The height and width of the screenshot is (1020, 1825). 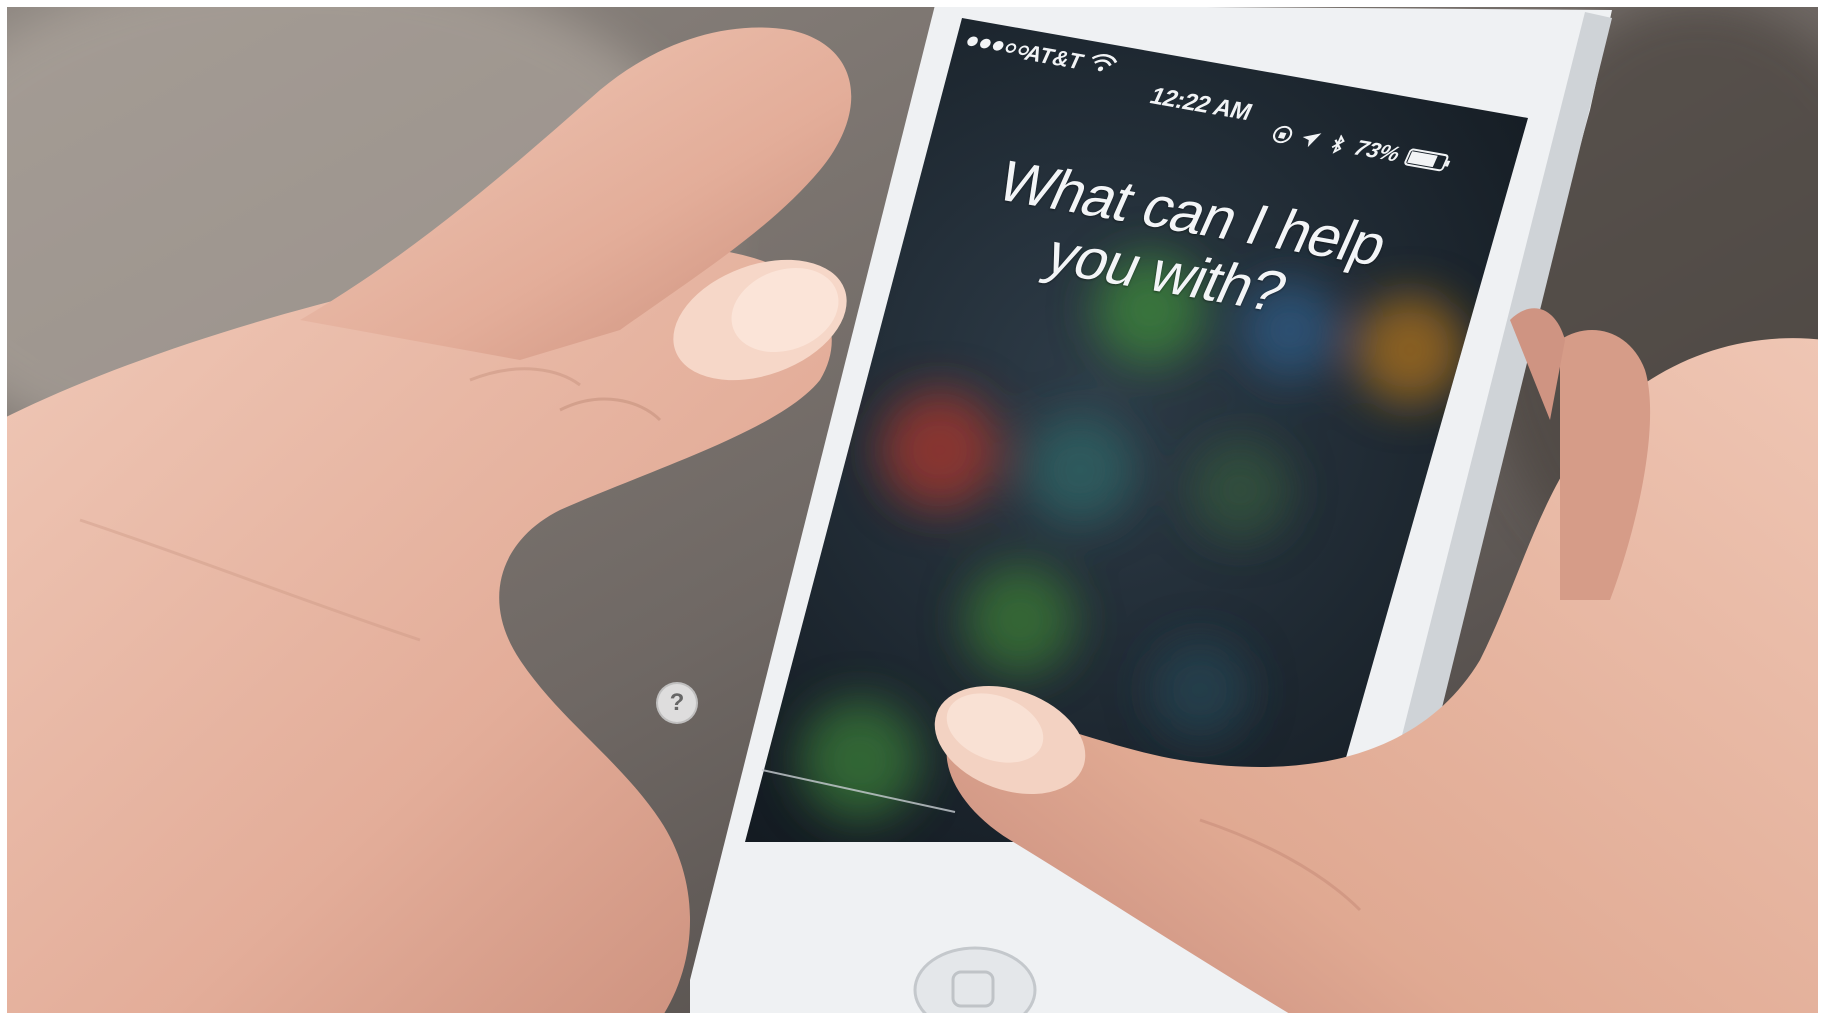 What do you see at coordinates (1427, 160) in the screenshot?
I see `battery-icon` at bounding box center [1427, 160].